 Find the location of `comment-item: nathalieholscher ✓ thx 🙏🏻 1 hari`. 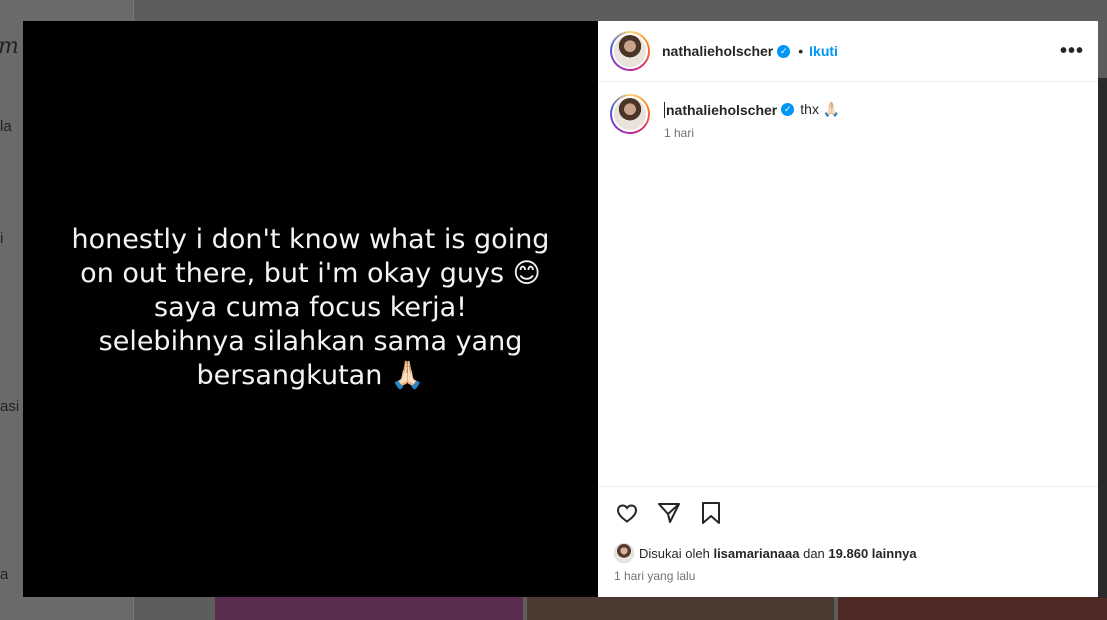

comment-item: nathalieholscher ✓ thx 🙏🏻 1 hari is located at coordinates (847, 117).